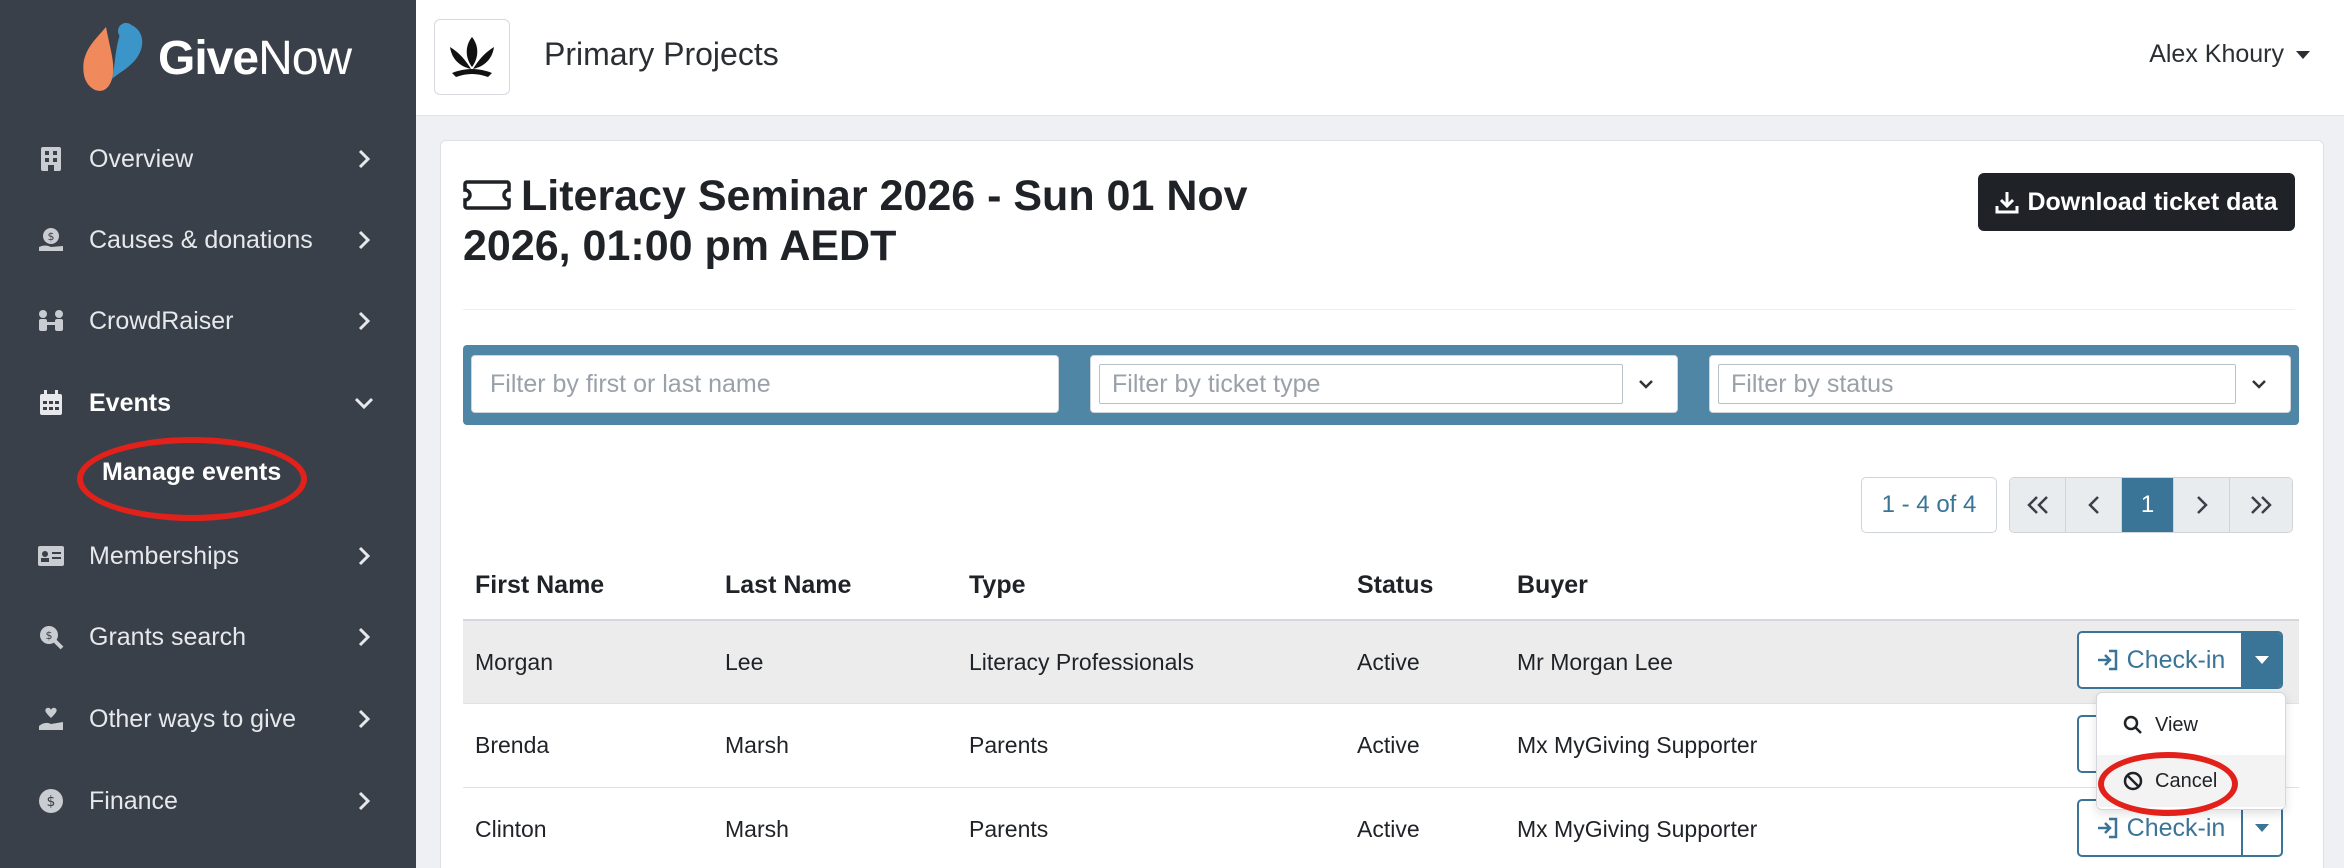 The width and height of the screenshot is (2344, 868). Describe the element at coordinates (2191, 725) in the screenshot. I see `menu-item-view: View` at that location.